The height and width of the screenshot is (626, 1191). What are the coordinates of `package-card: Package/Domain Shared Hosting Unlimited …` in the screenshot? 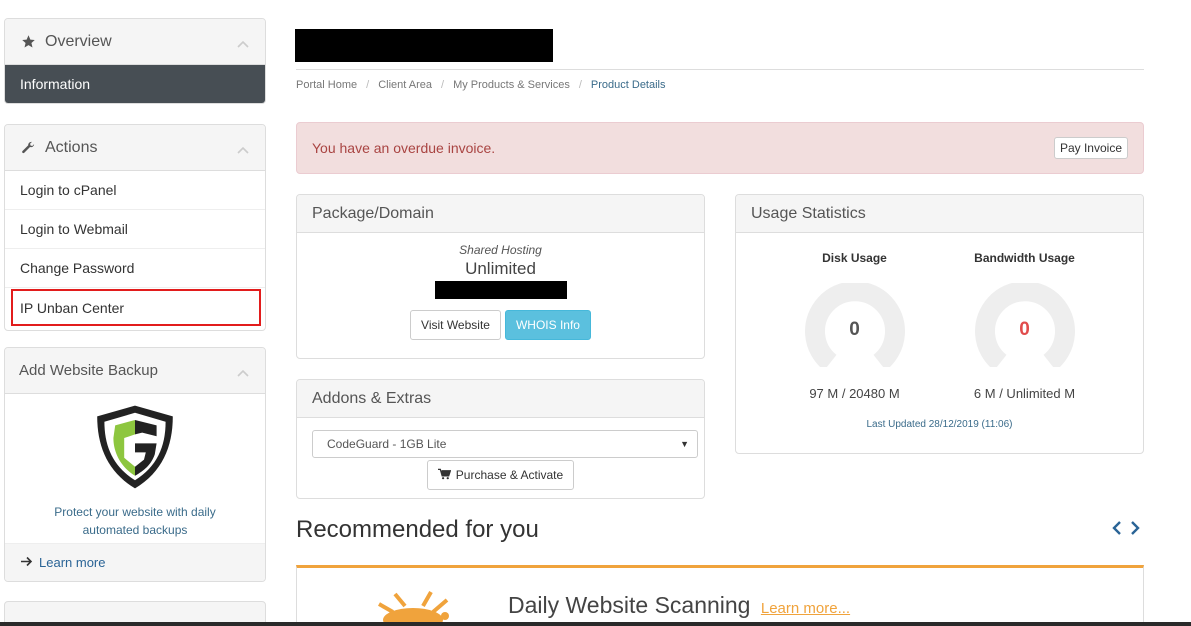 It's located at (500, 276).